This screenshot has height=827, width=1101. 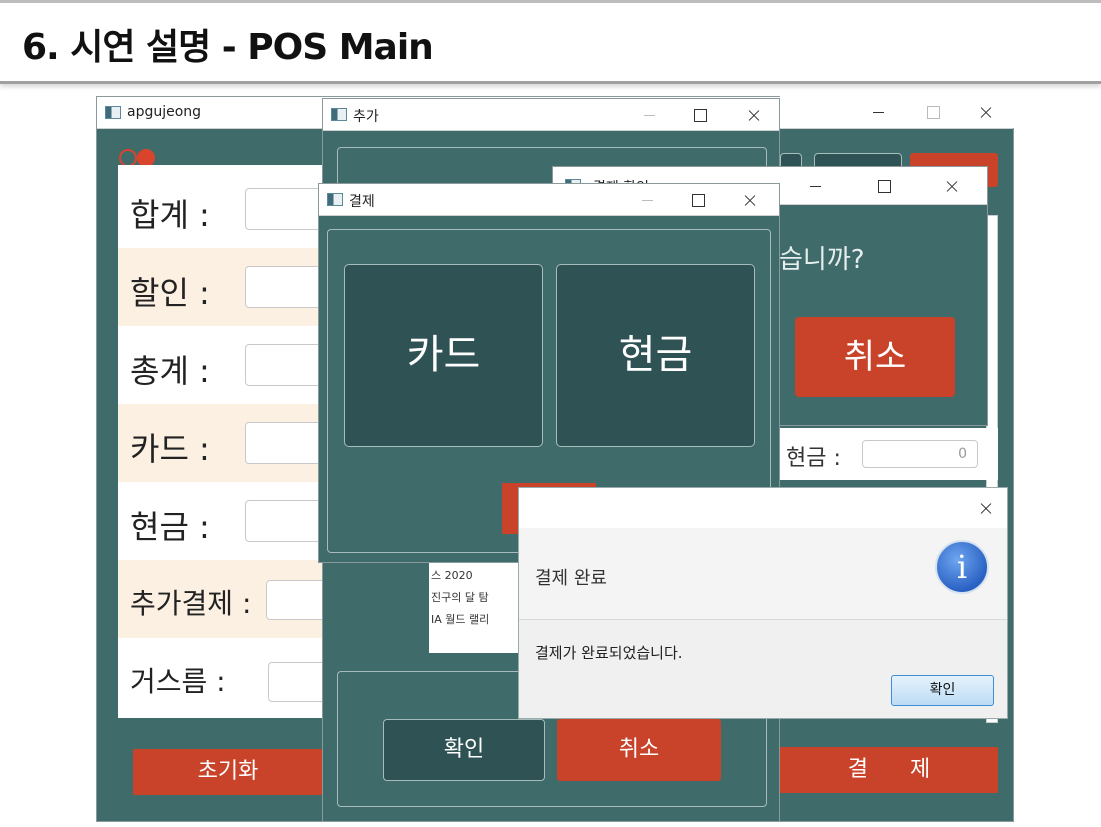 What do you see at coordinates (191, 603) in the screenshot?
I see `extra-payment-label: 추가결제 :` at bounding box center [191, 603].